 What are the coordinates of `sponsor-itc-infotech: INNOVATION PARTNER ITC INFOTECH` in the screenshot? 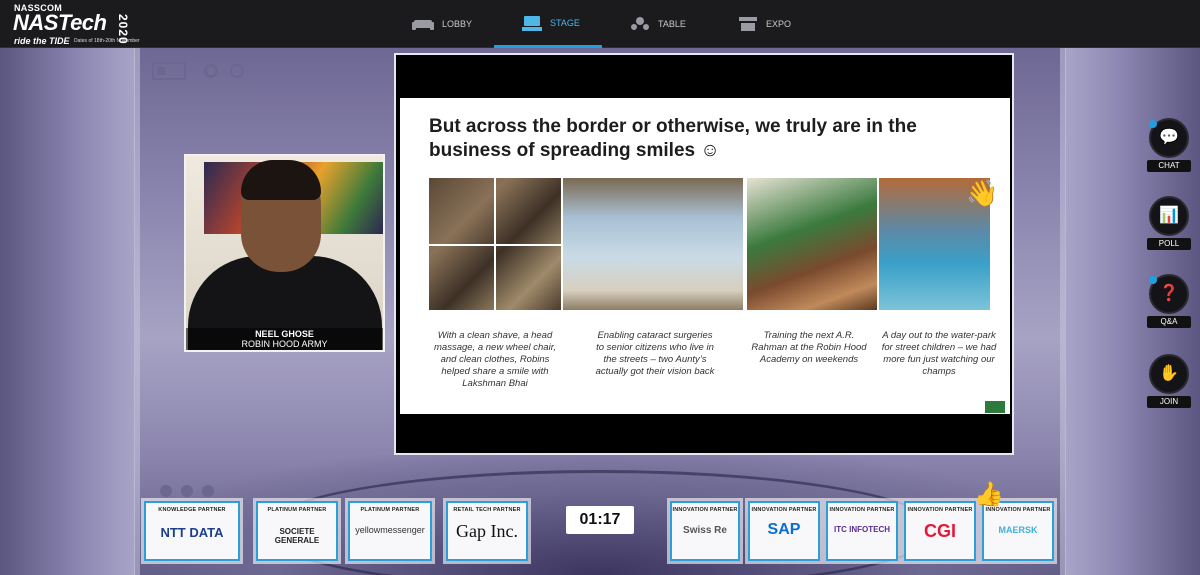 It's located at (862, 531).